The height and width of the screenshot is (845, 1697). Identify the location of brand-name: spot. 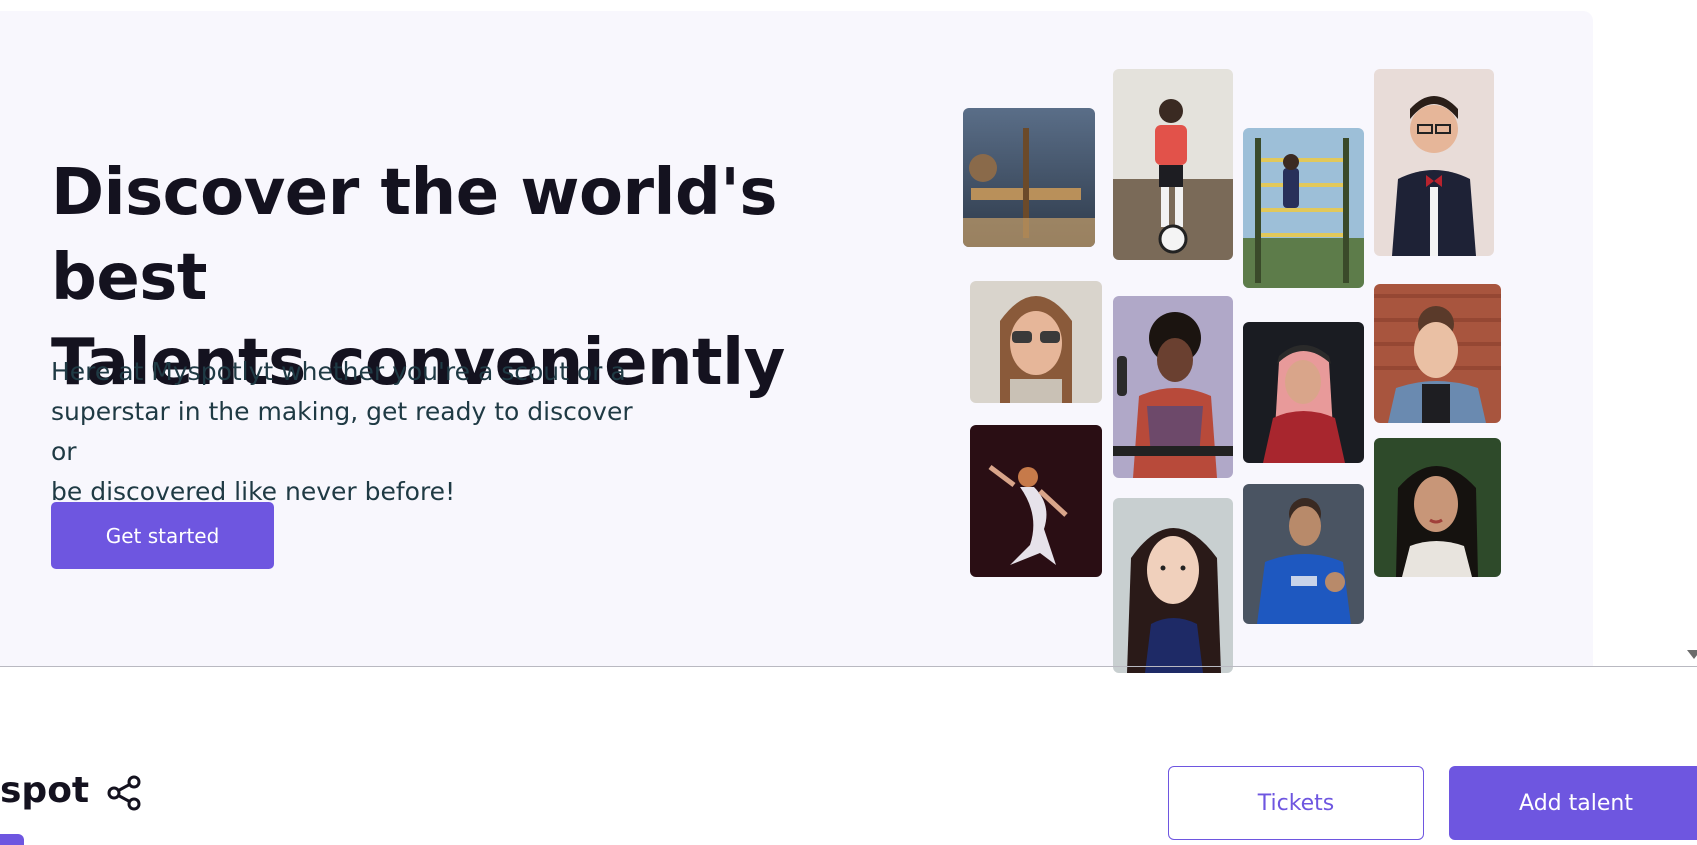
(45, 790).